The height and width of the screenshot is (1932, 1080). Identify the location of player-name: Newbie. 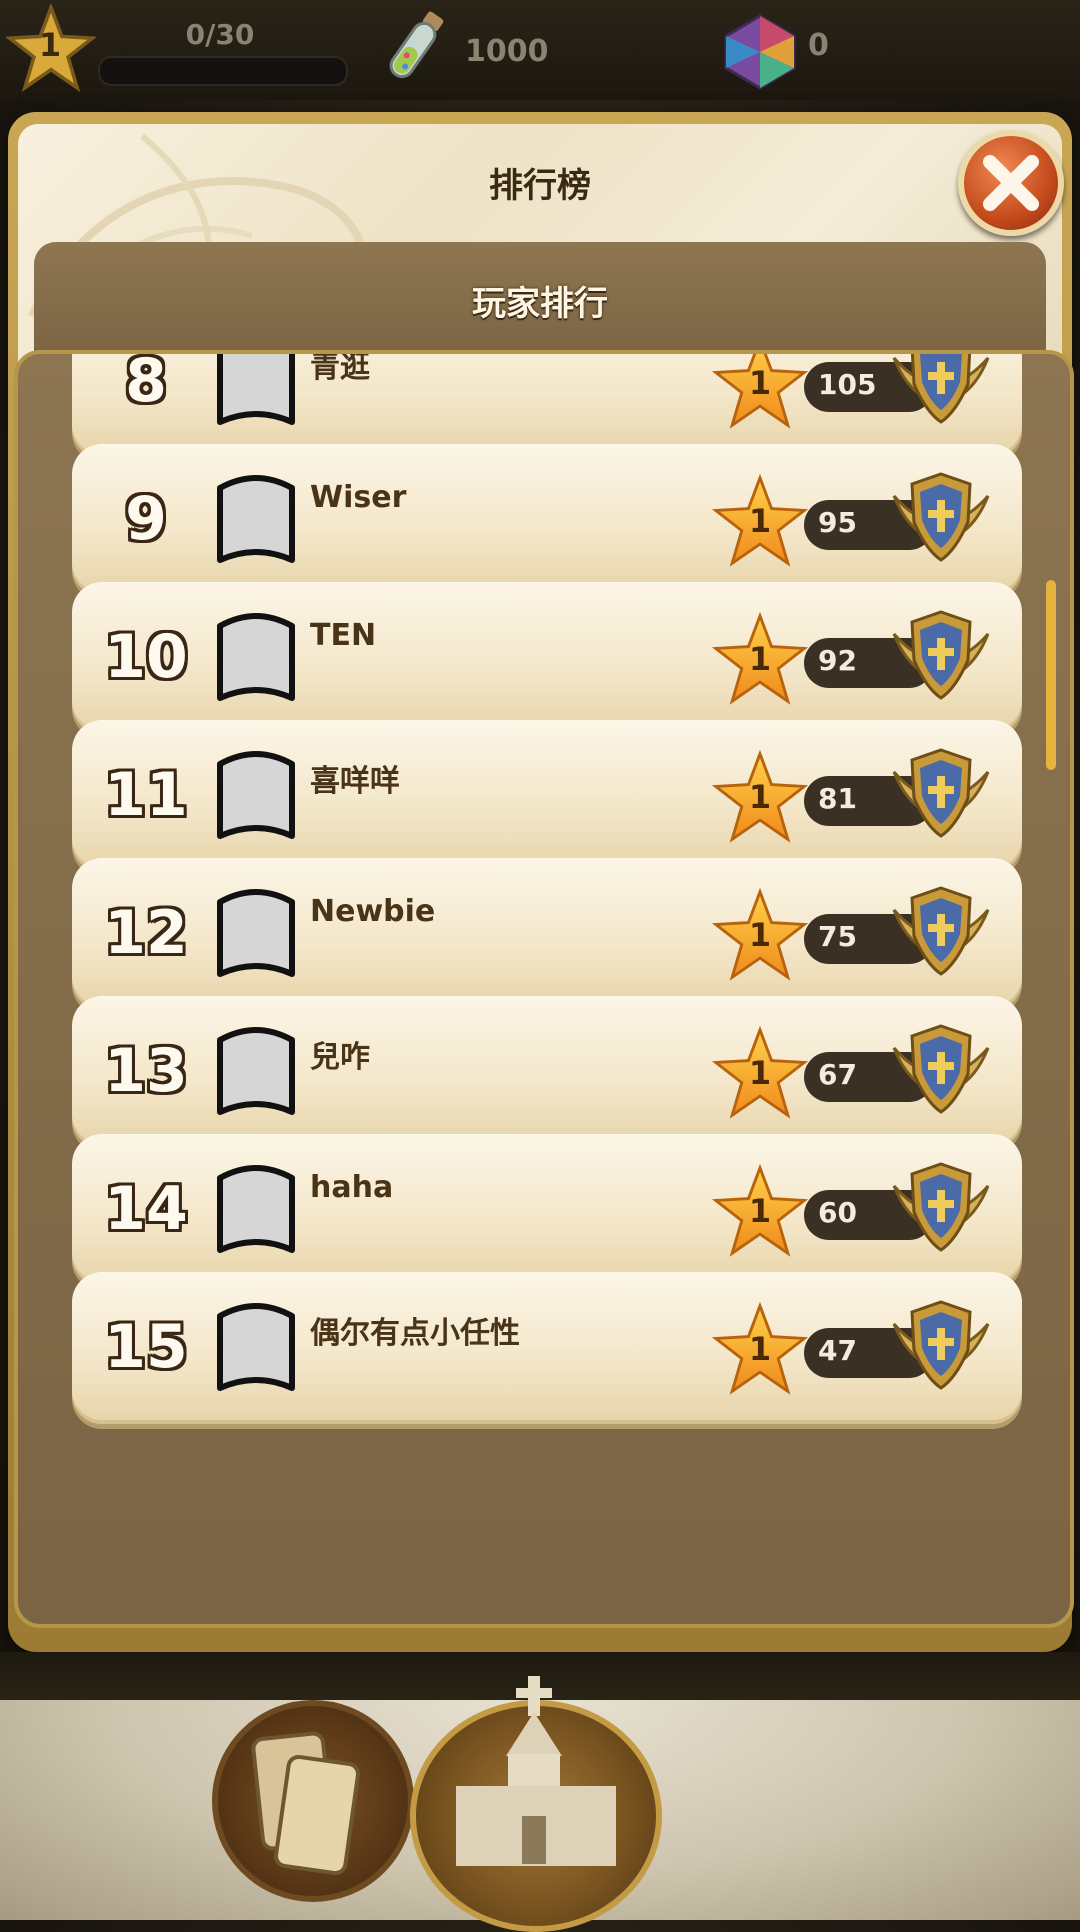
(373, 911).